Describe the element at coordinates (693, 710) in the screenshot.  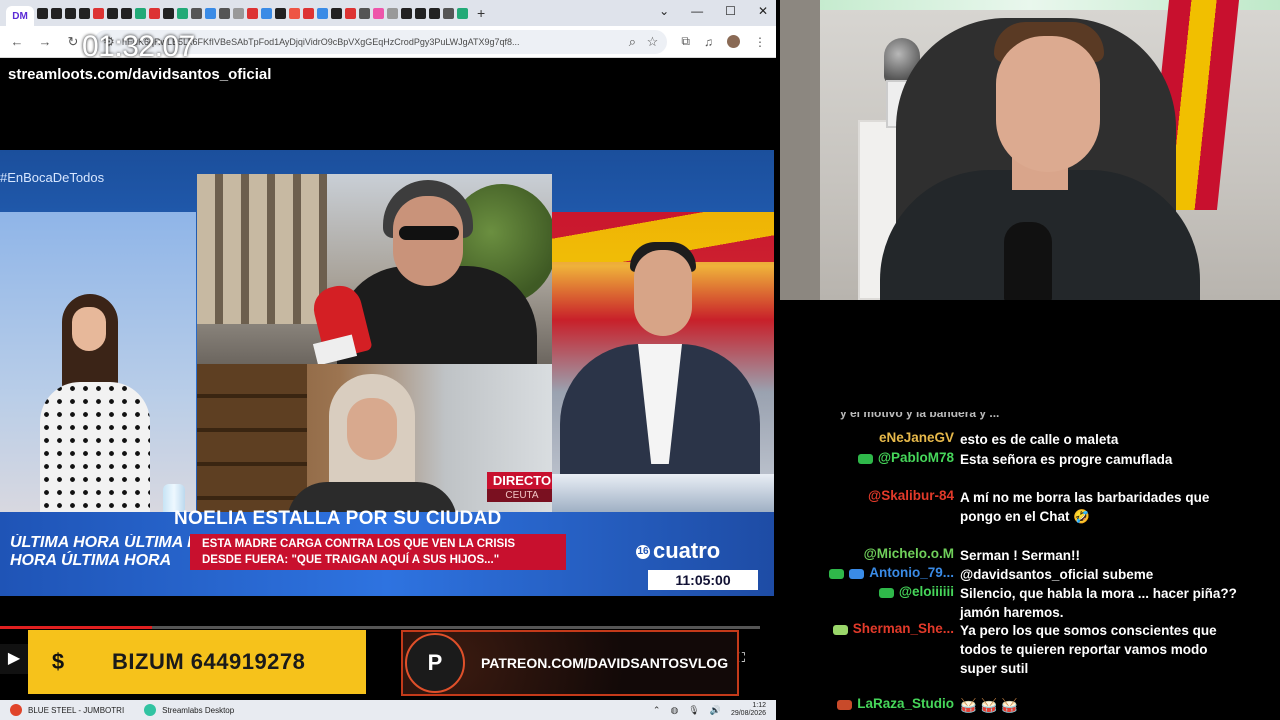
I see `mic-icon: 🎙` at that location.